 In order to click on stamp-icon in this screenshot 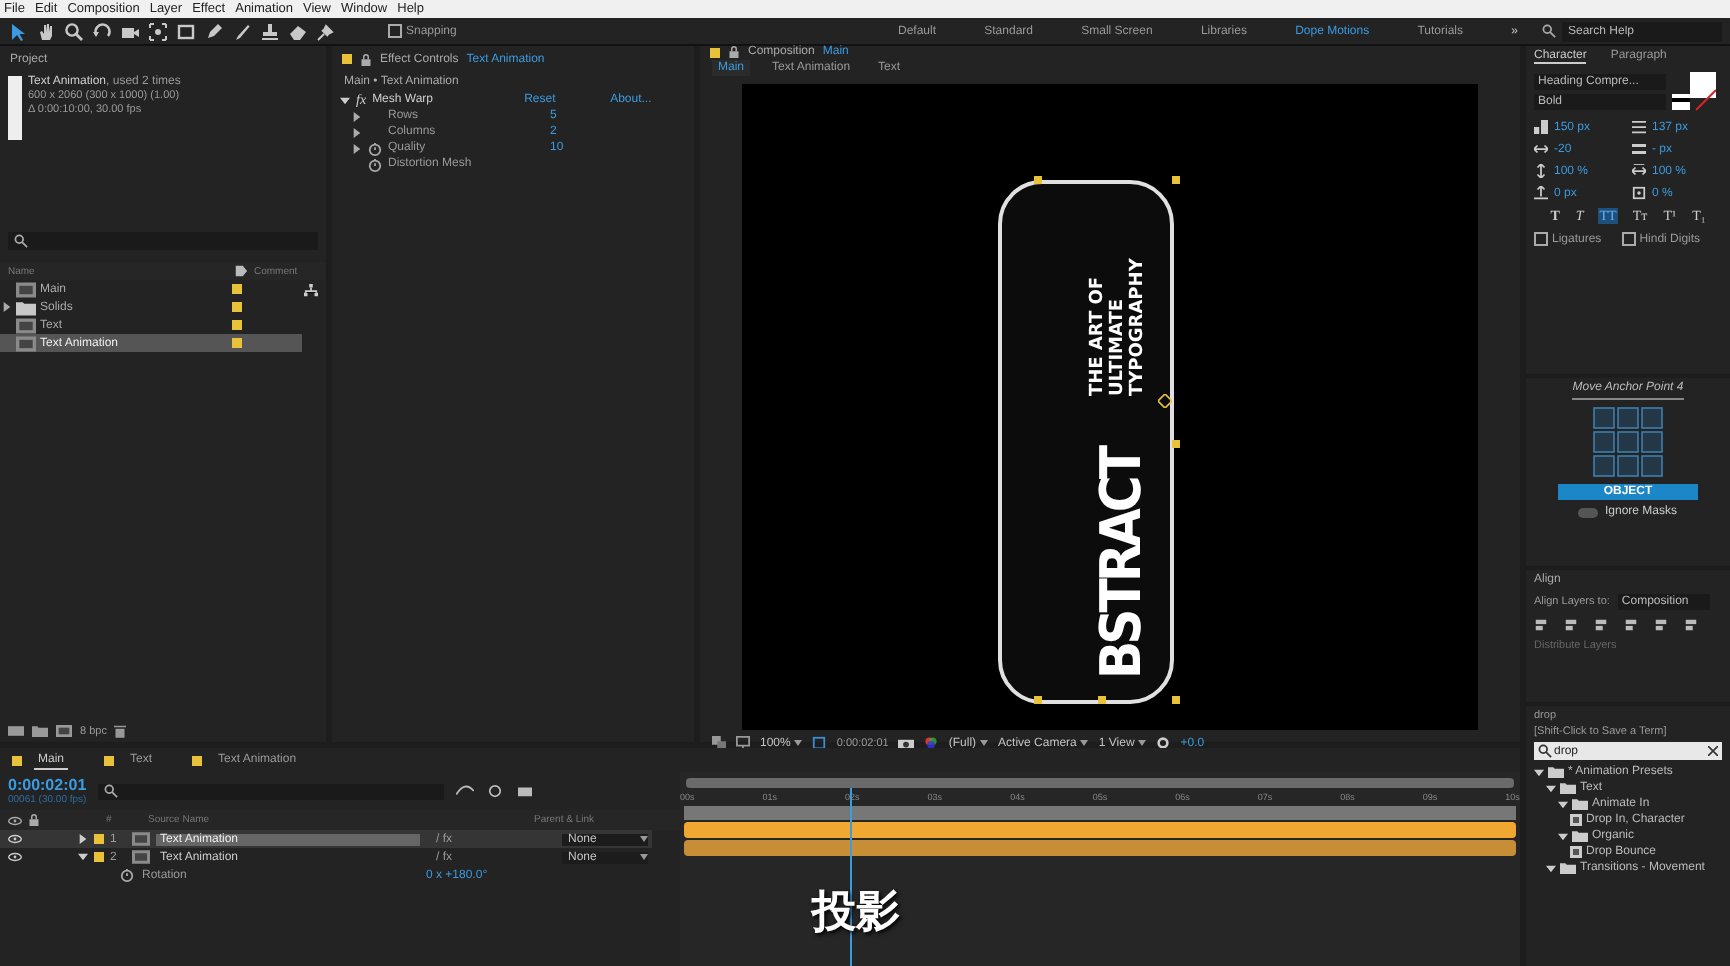, I will do `click(270, 31)`.